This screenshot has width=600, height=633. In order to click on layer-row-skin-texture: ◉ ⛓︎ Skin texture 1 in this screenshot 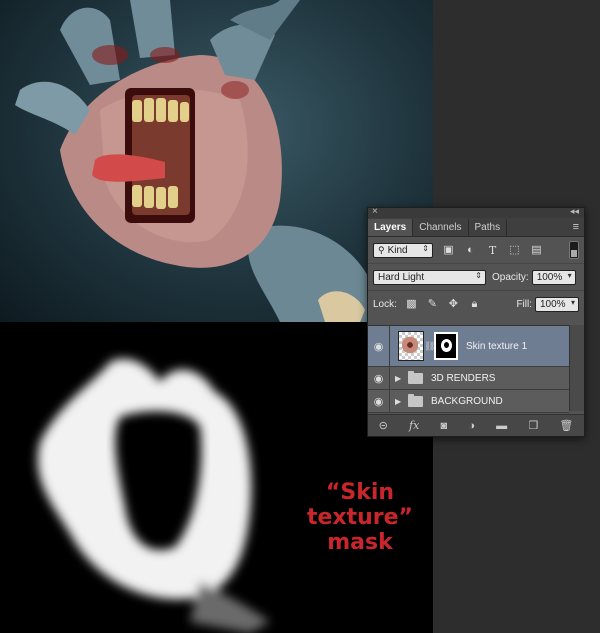, I will do `click(468, 346)`.